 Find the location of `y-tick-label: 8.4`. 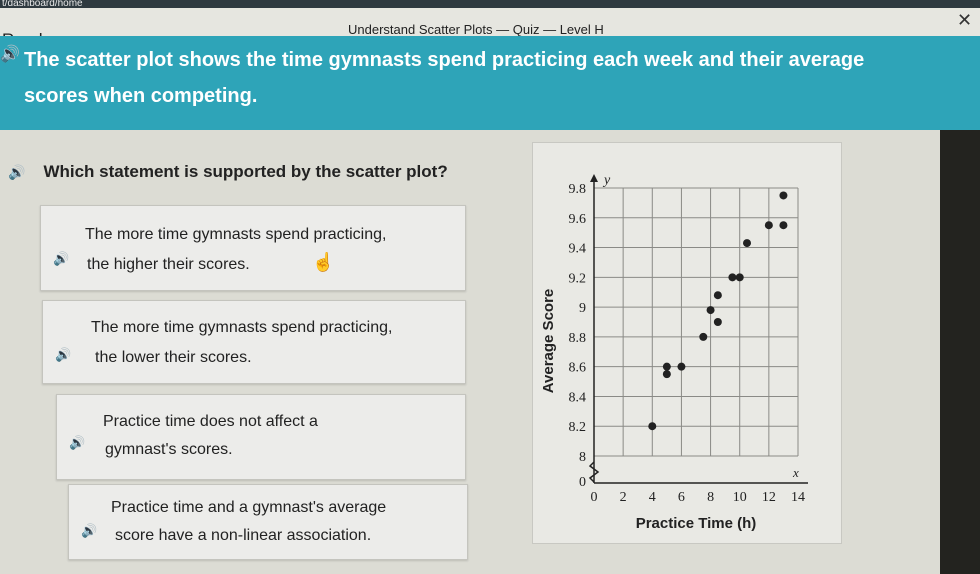

y-tick-label: 8.4 is located at coordinates (578, 397).